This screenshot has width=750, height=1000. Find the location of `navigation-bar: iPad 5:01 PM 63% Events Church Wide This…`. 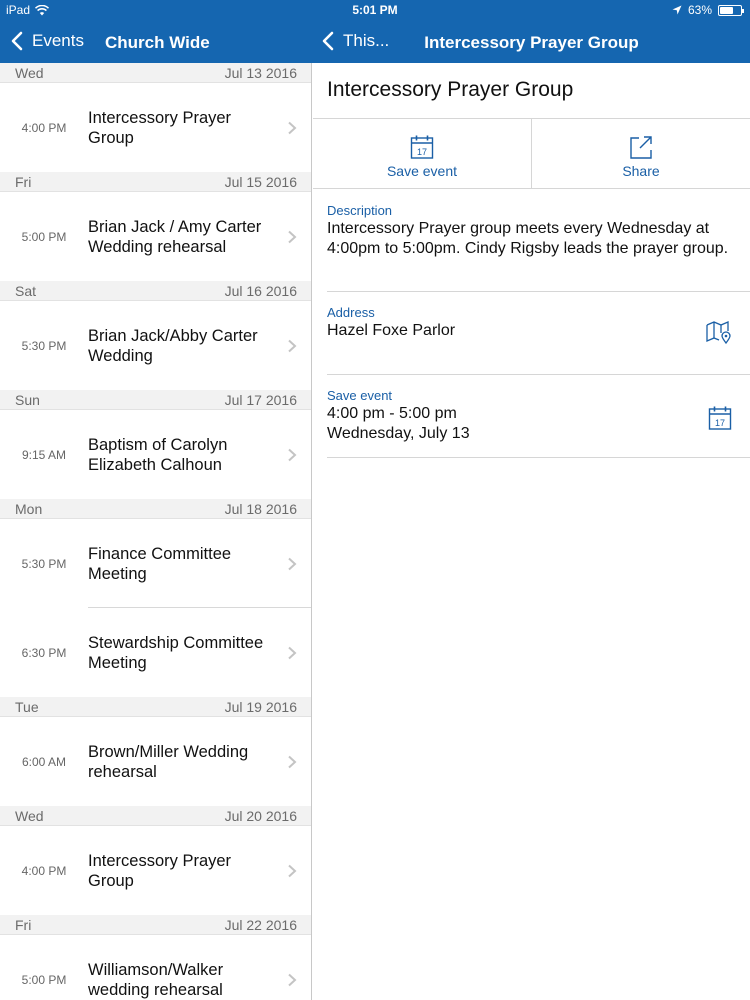

navigation-bar: iPad 5:01 PM 63% Events Church Wide This… is located at coordinates (375, 31).